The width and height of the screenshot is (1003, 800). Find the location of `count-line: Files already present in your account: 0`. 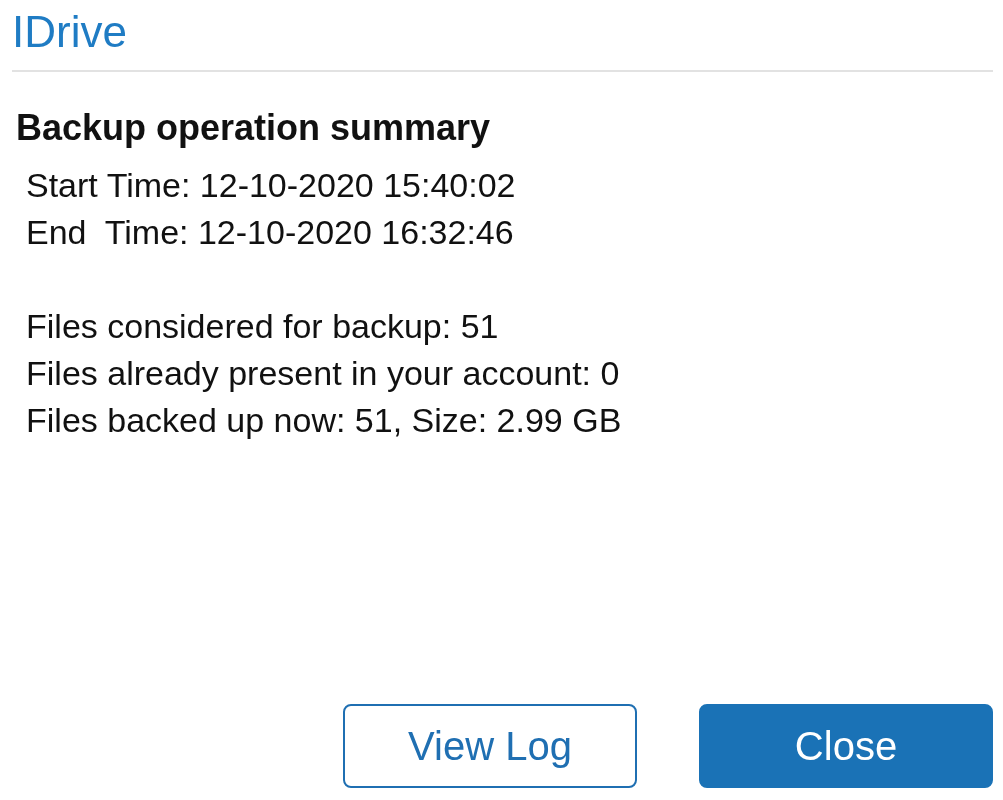

count-line: Files already present in your account: 0 is located at coordinates (323, 373).